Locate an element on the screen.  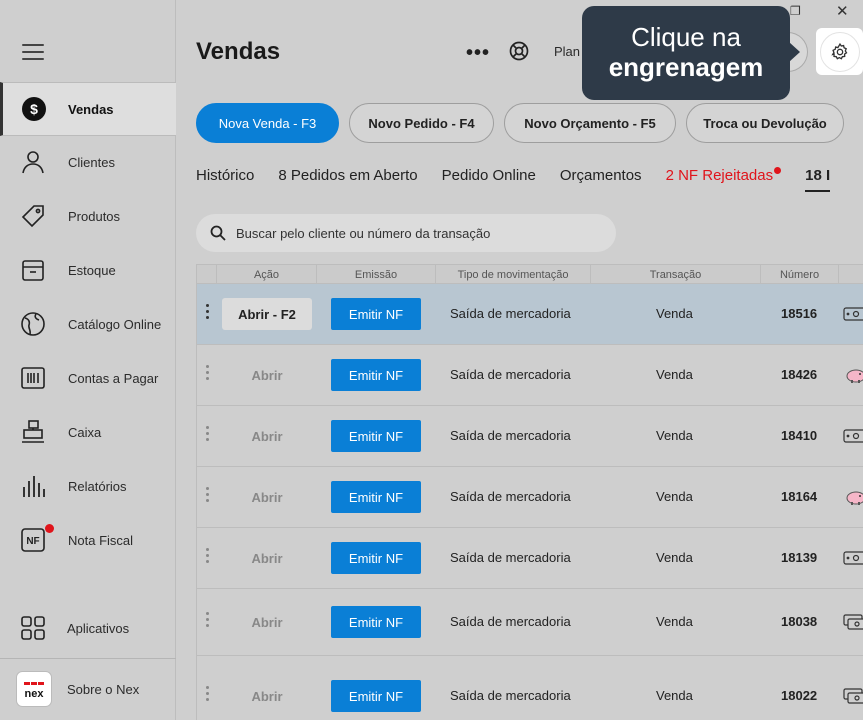
tab-historico: Histórico is located at coordinates (225, 179).